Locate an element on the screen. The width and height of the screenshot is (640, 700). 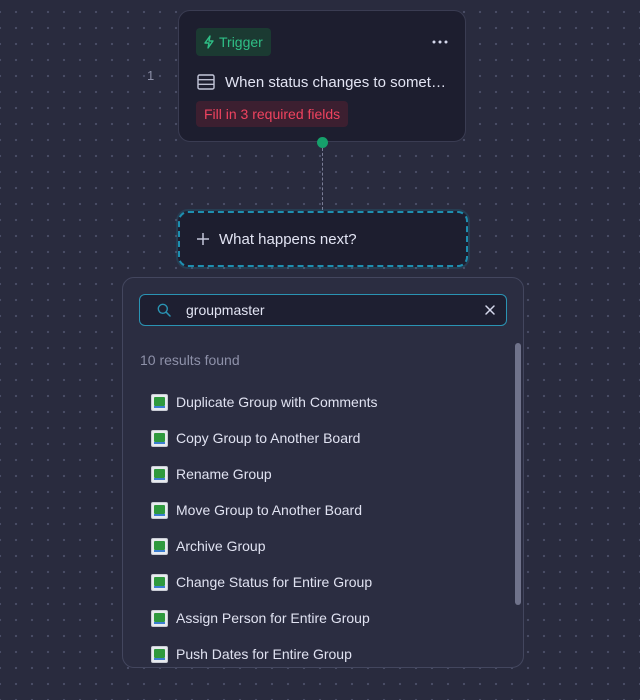
list-item: Copy Group to Another Board is located at coordinates (321, 438).